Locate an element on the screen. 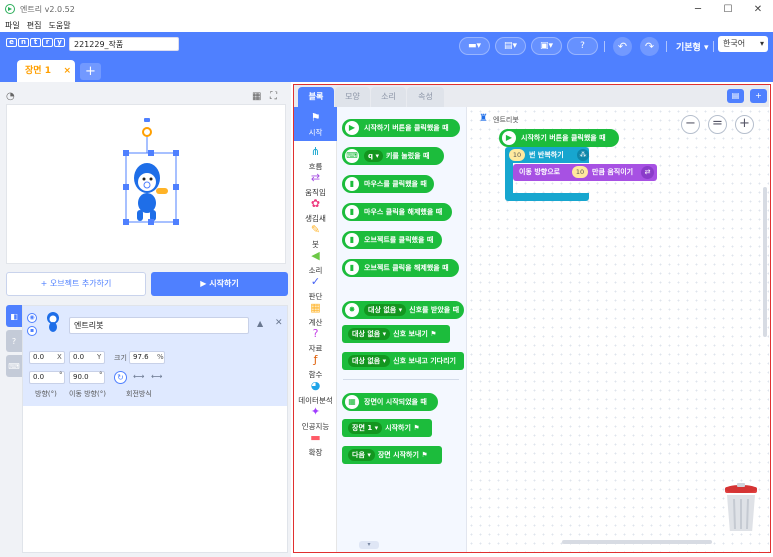 The height and width of the screenshot is (557, 773). grid-icon: ▦ is located at coordinates (256, 96).